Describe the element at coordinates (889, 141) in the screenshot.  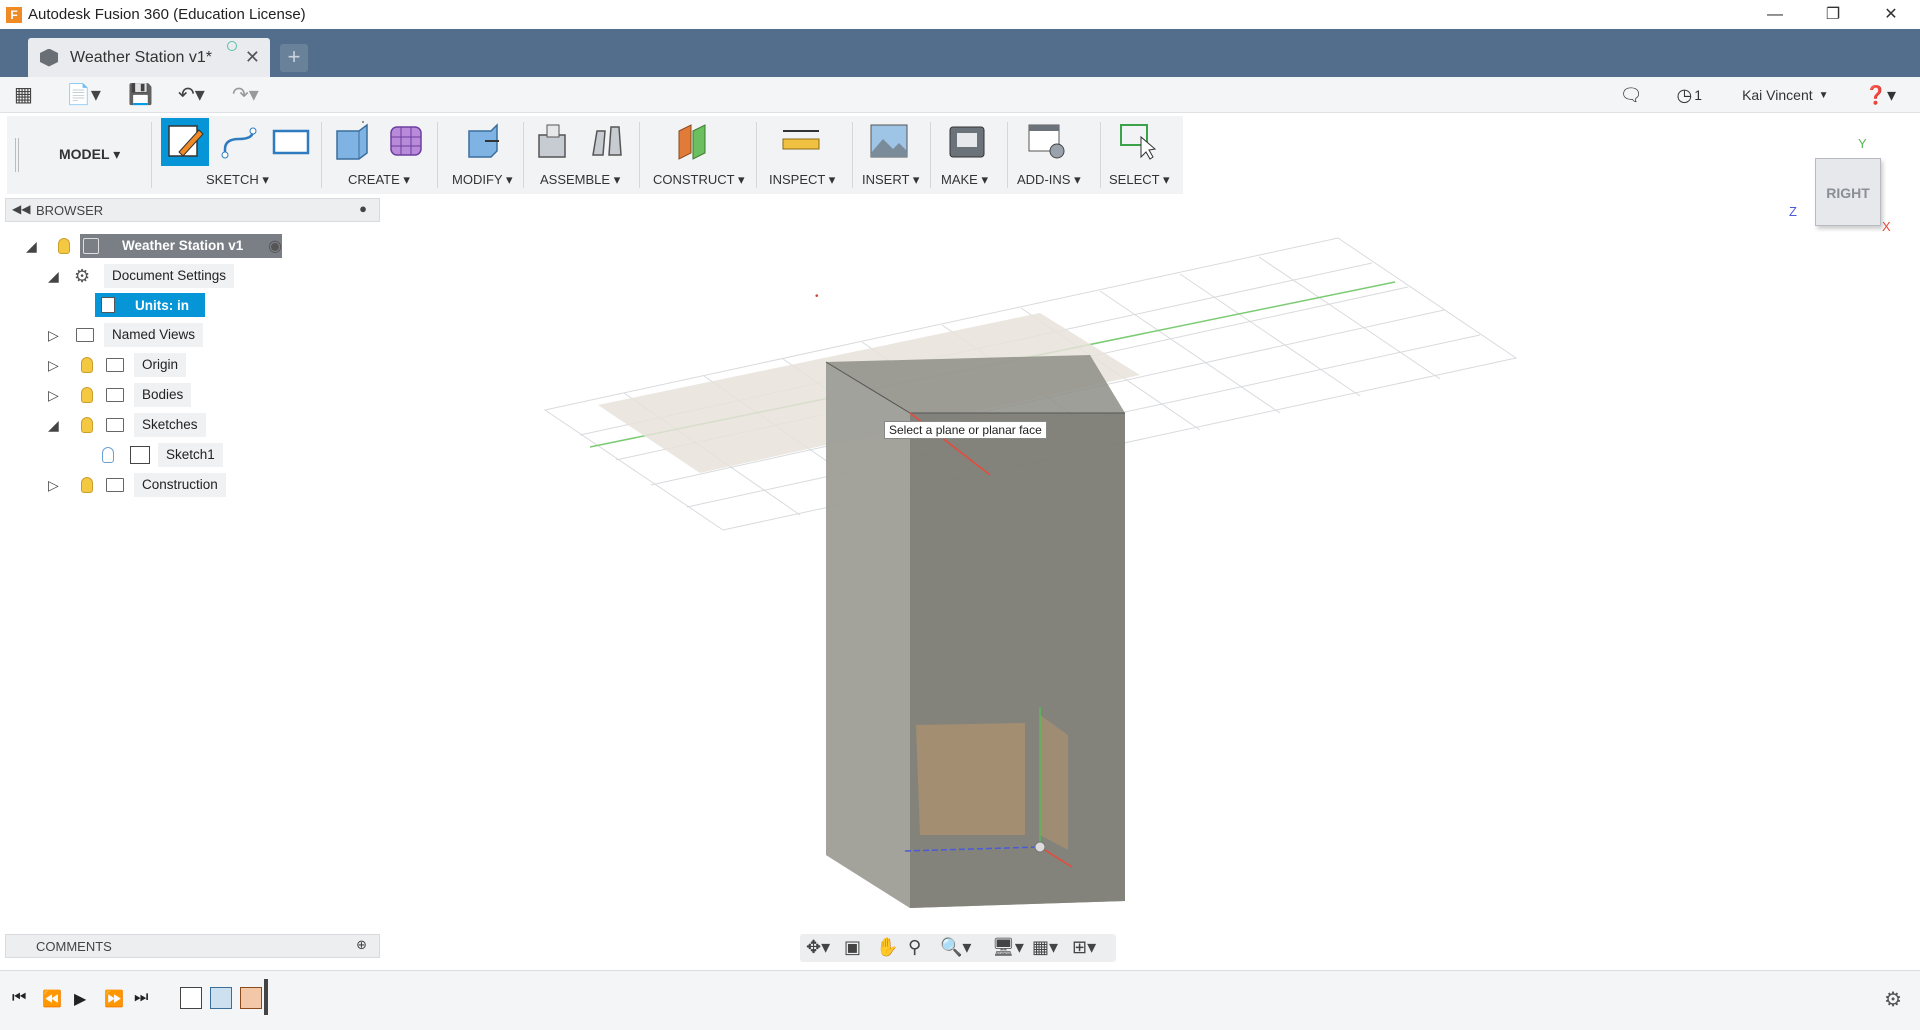
I see `insert-image-icon` at that location.